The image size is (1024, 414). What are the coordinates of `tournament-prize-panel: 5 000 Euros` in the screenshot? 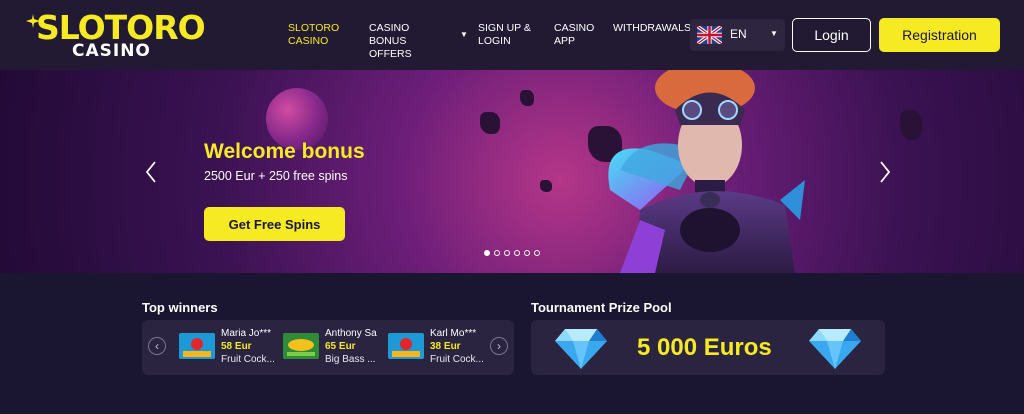 It's located at (708, 347).